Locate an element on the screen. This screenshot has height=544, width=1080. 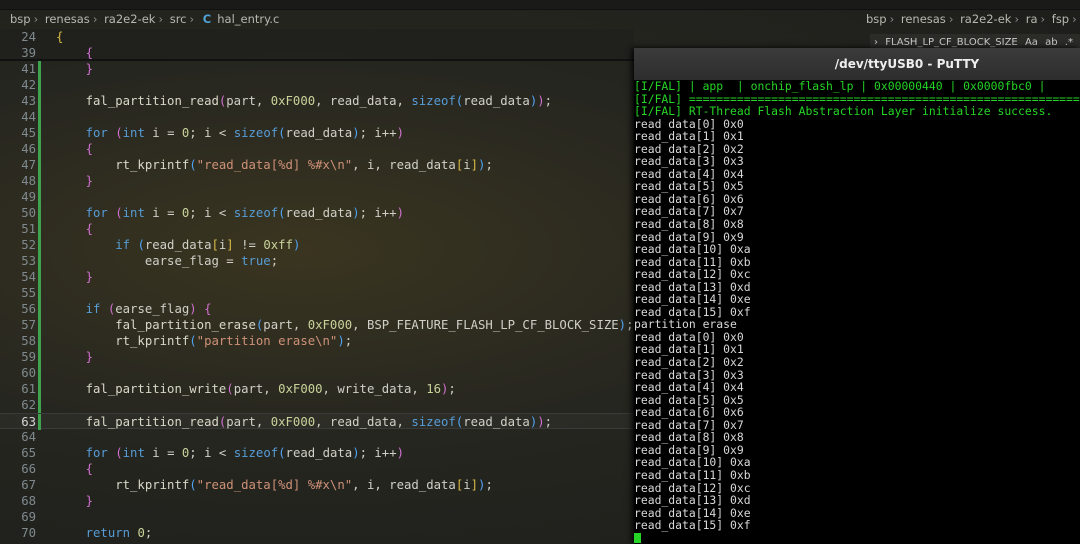
regex-button: .* is located at coordinates (1069, 42).